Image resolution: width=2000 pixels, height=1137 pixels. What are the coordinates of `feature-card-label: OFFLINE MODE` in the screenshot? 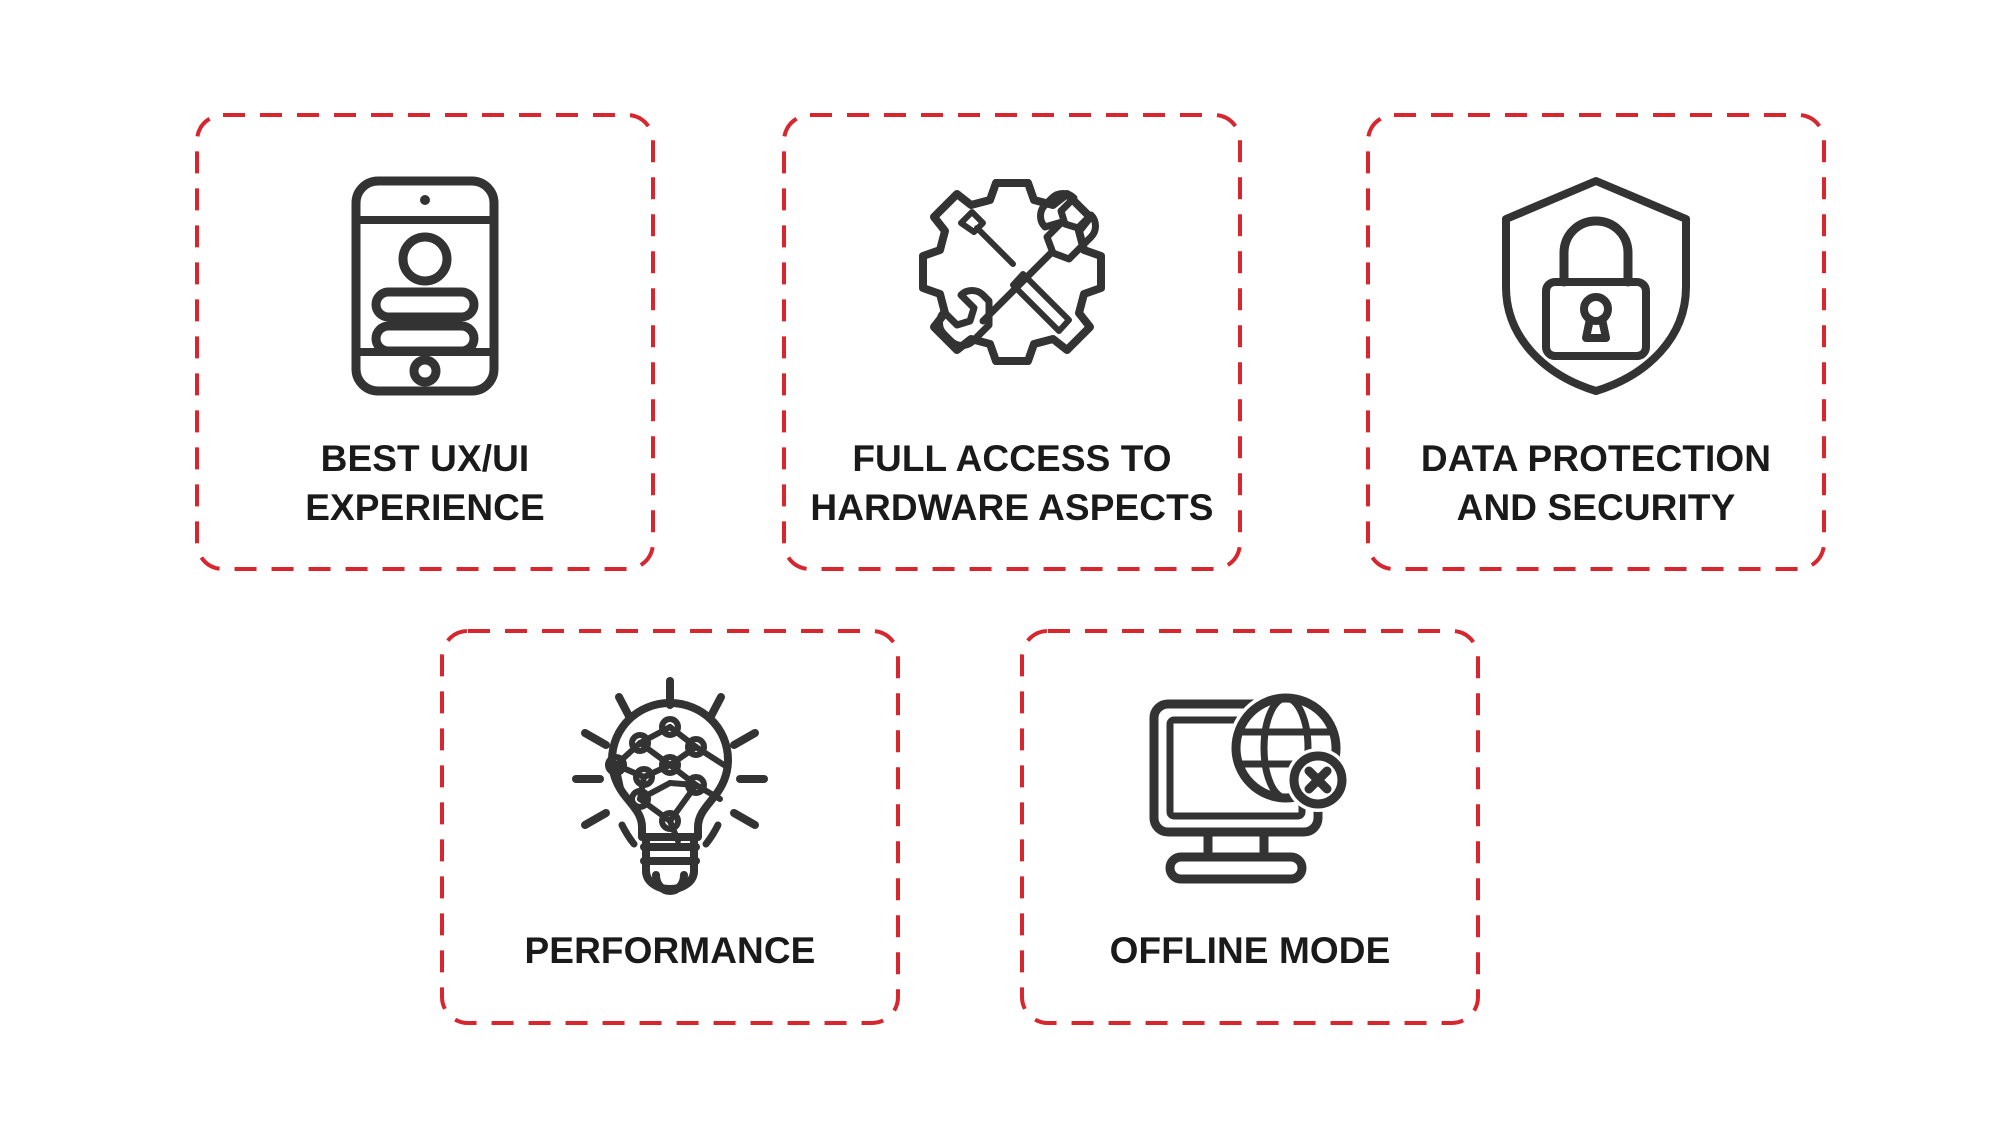 It's located at (1250, 950).